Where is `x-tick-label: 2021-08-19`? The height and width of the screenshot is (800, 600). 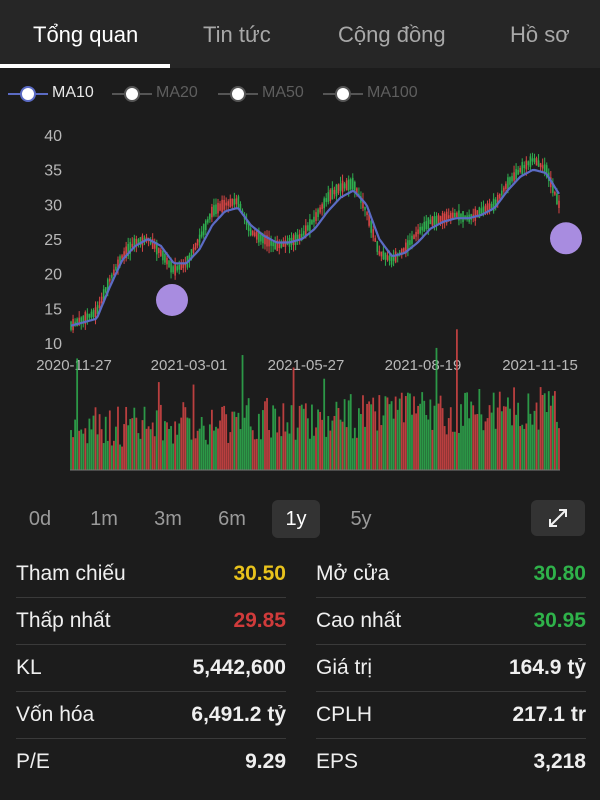
x-tick-label: 2021-08-19 is located at coordinates (423, 365).